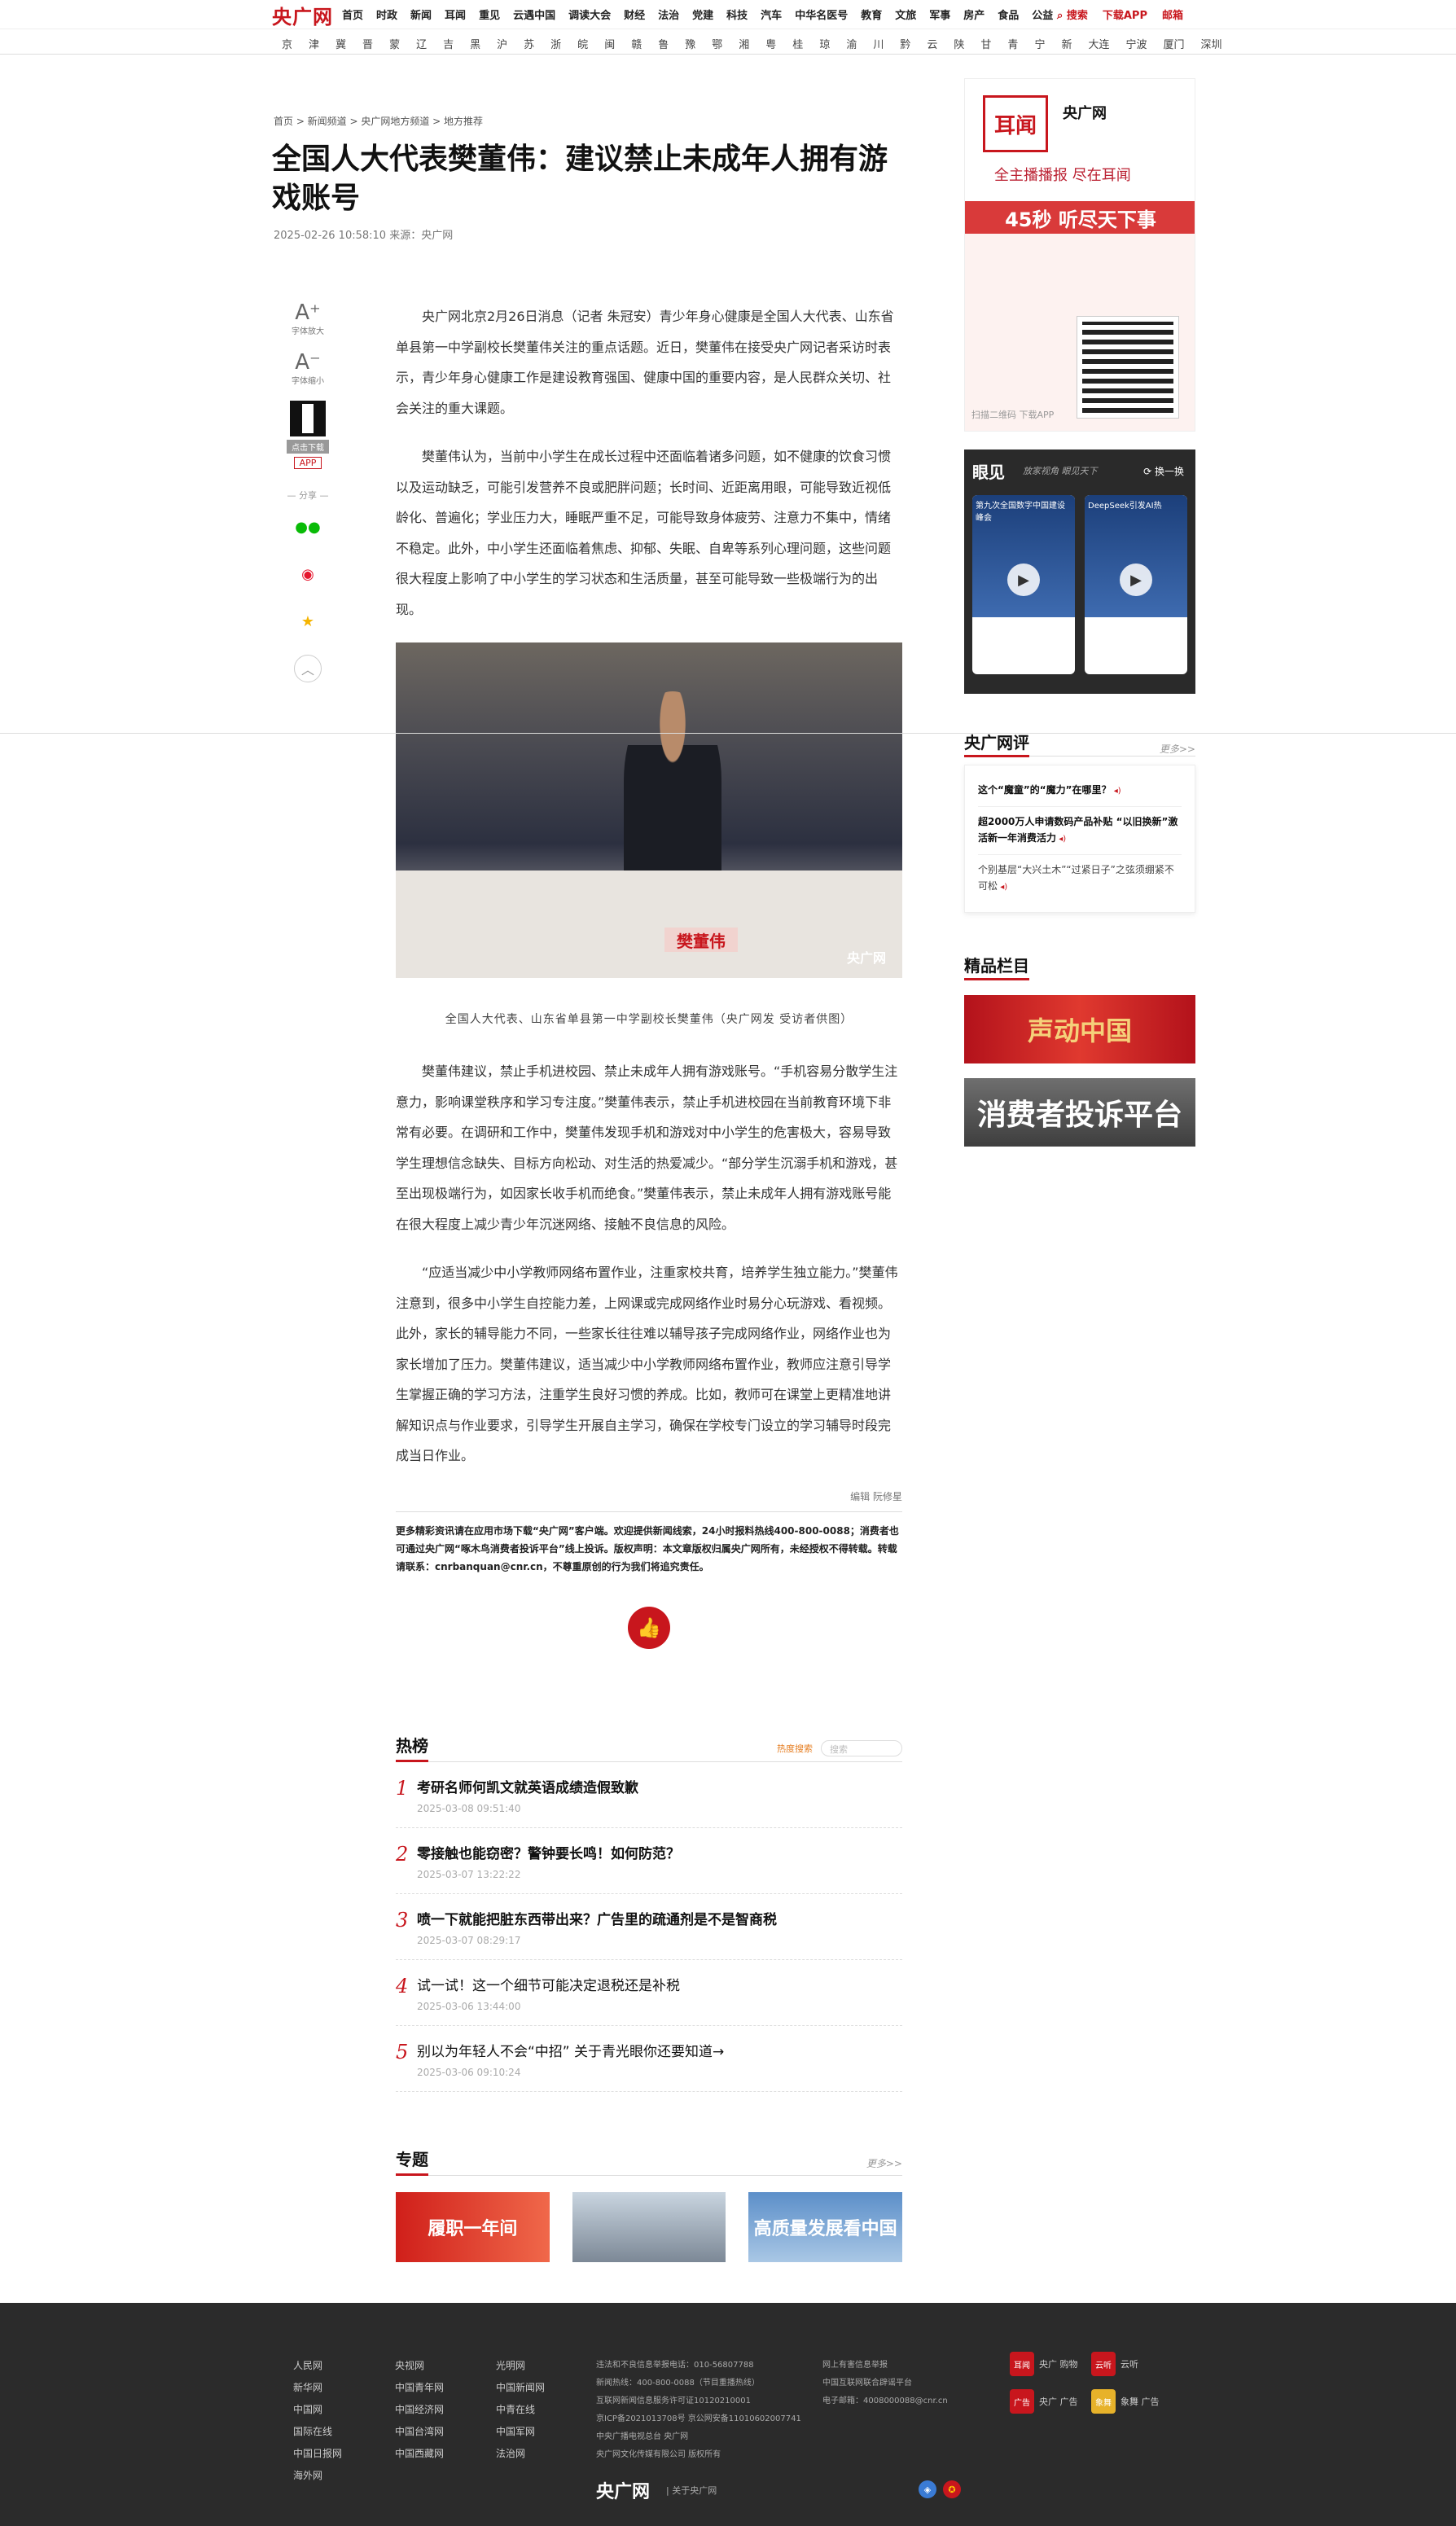  I want to click on province-link: 吉, so click(449, 43).